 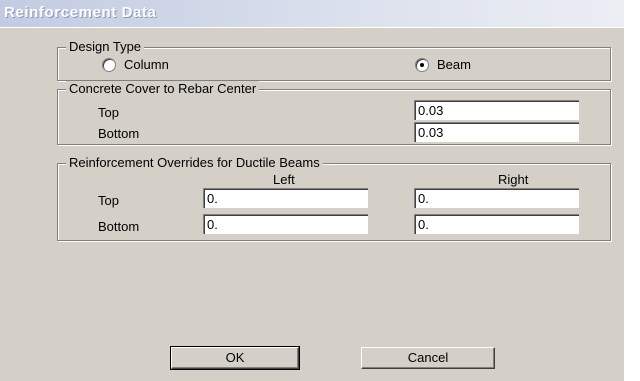 I want to click on overrides-top-right-input, so click(x=496, y=198).